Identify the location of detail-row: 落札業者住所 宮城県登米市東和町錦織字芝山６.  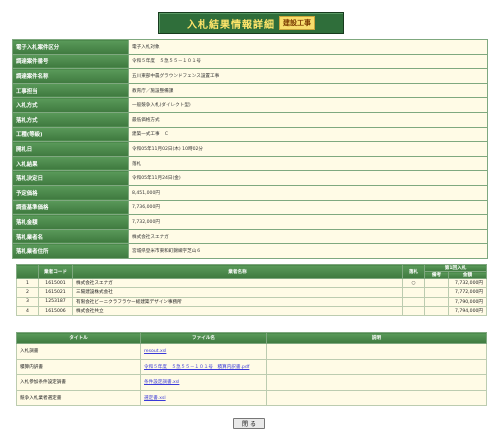
(250, 251).